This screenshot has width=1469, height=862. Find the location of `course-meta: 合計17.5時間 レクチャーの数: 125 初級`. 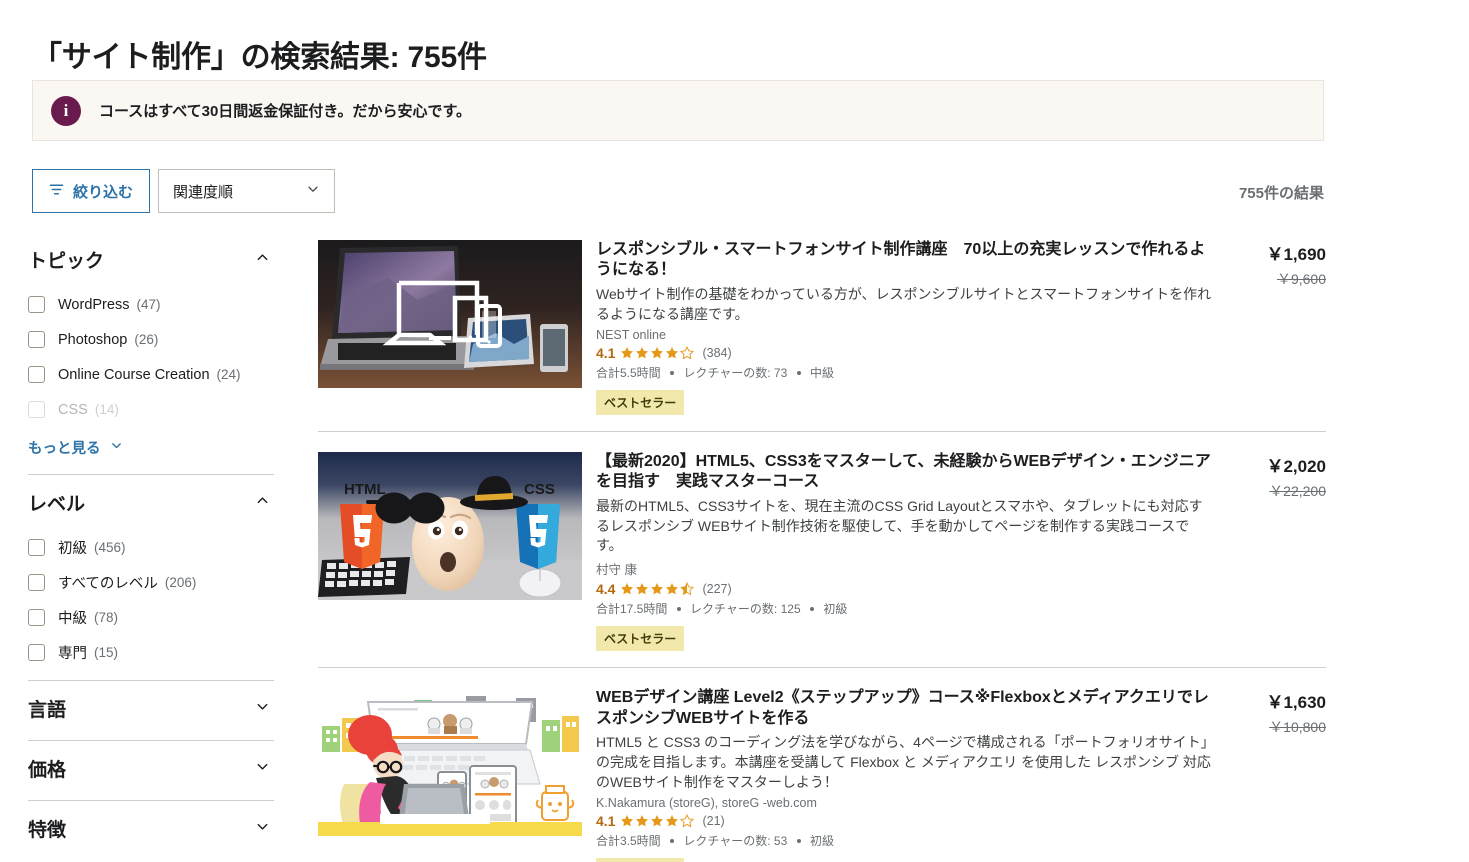

course-meta: 合計17.5時間 レクチャーの数: 125 初級 is located at coordinates (905, 608).